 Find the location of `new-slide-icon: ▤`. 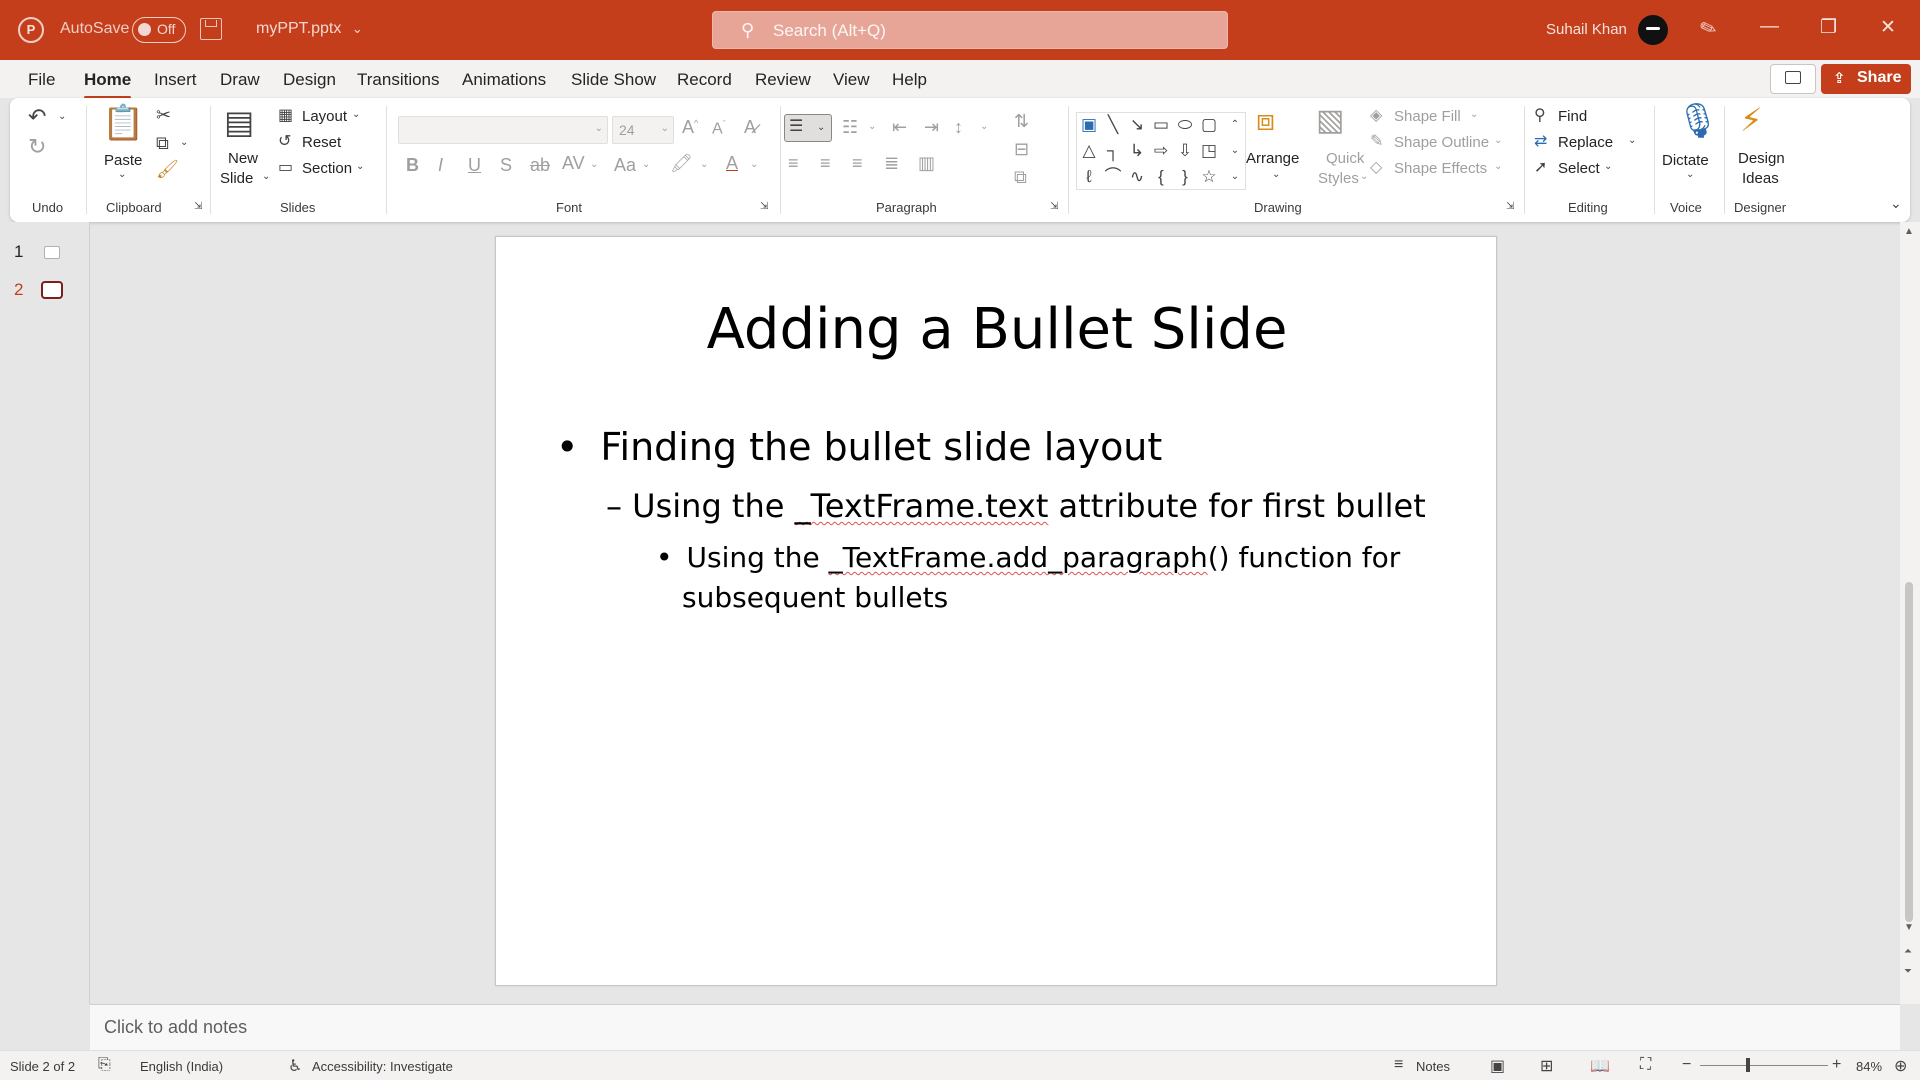

new-slide-icon: ▤ is located at coordinates (239, 122).